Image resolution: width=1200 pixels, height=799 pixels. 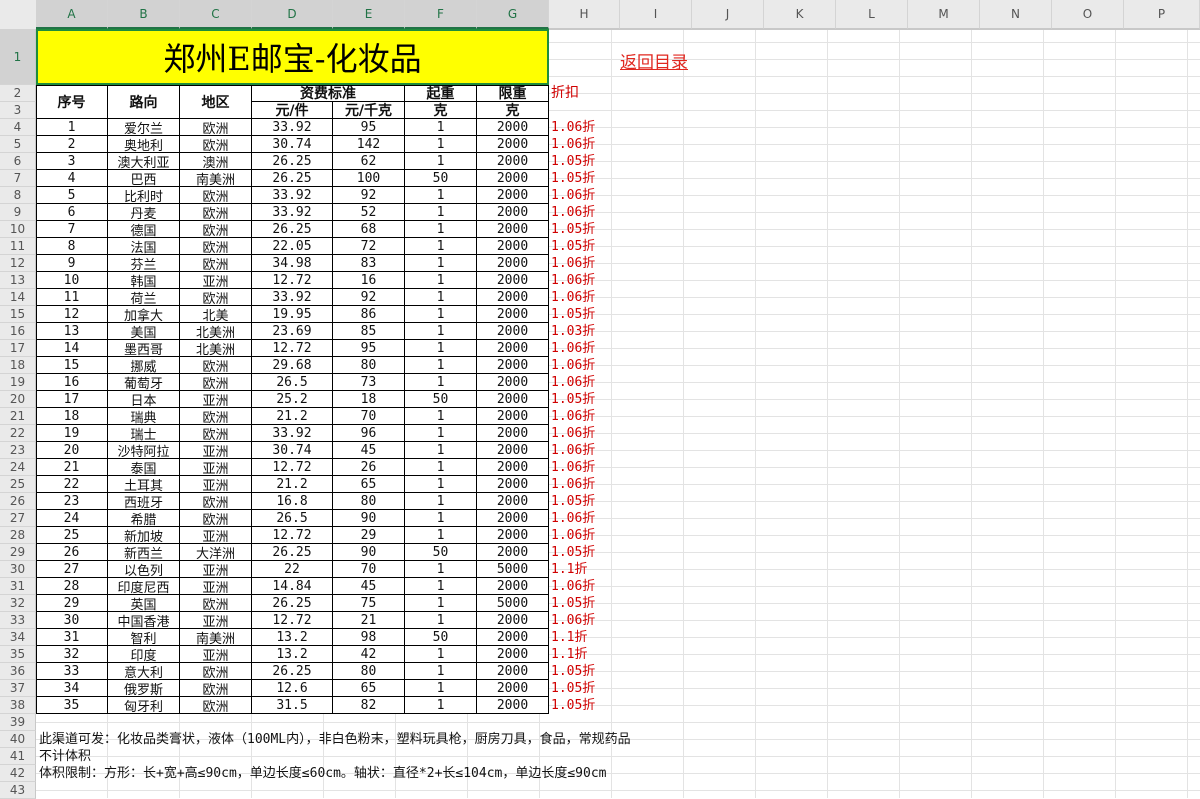 What do you see at coordinates (292, 518) in the screenshot?
I see `cell-per-item: 26.5` at bounding box center [292, 518].